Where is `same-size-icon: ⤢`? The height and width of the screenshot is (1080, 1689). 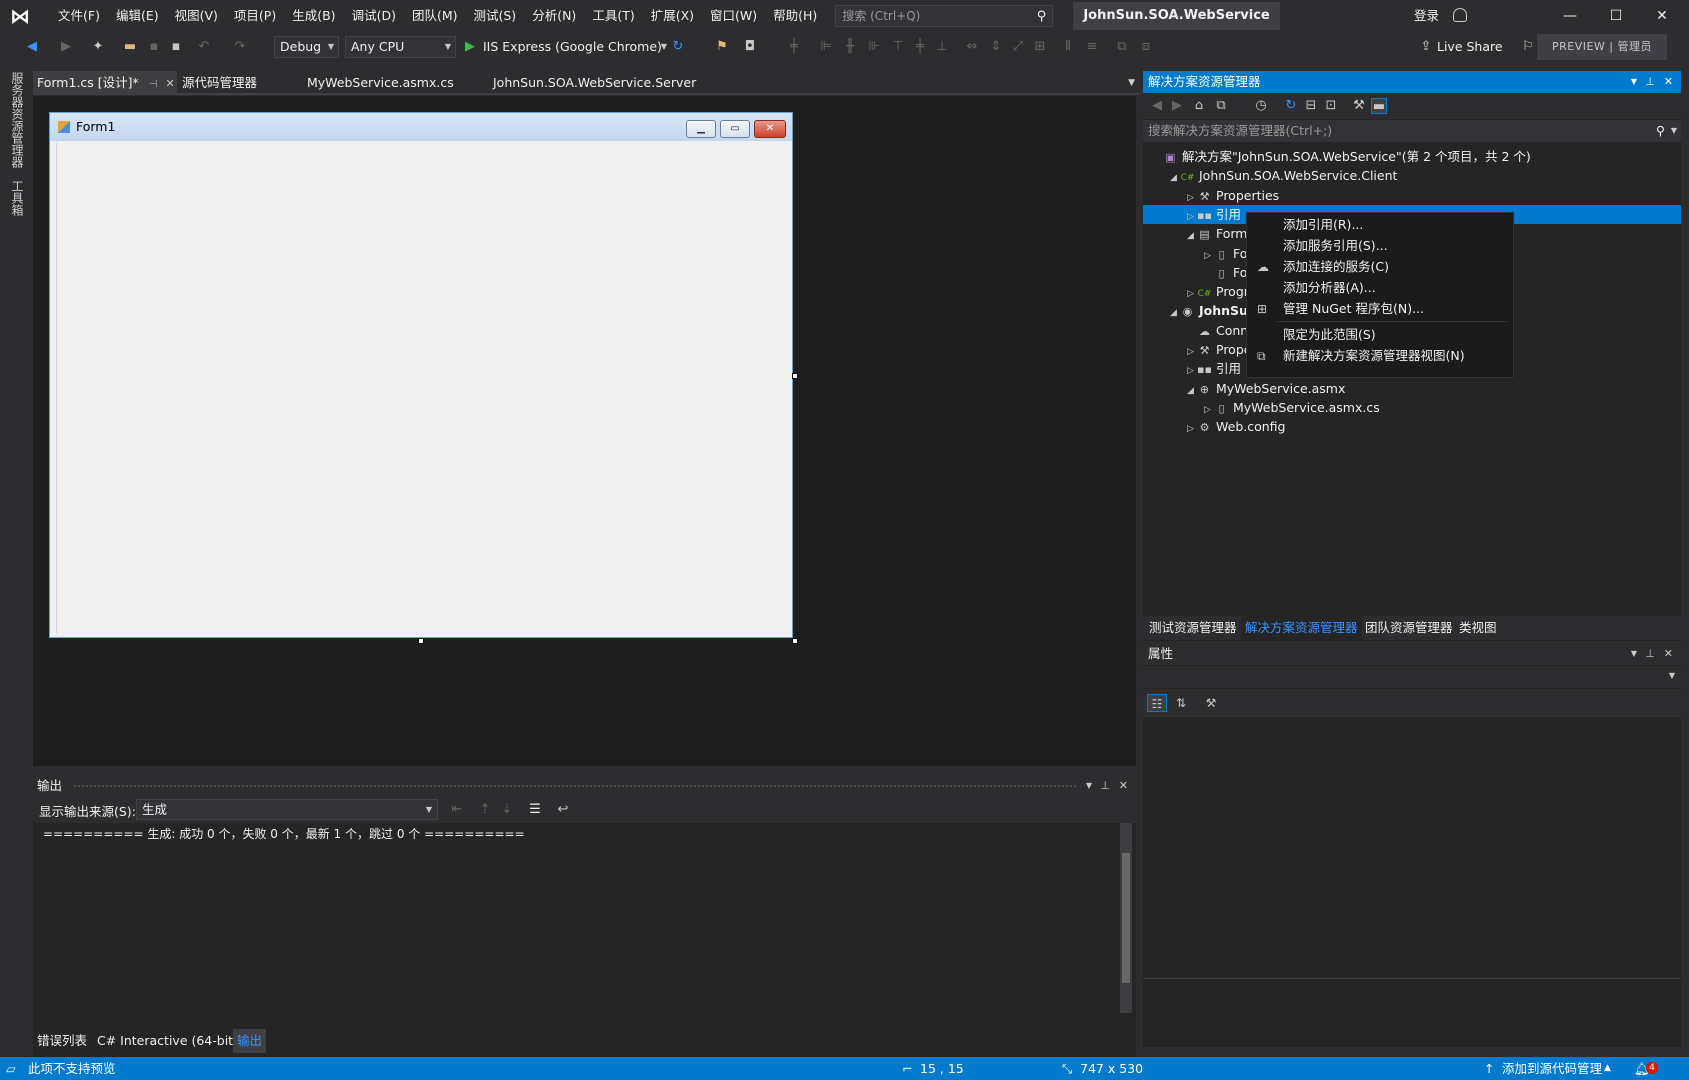
same-size-icon: ⤢ is located at coordinates (1018, 47).